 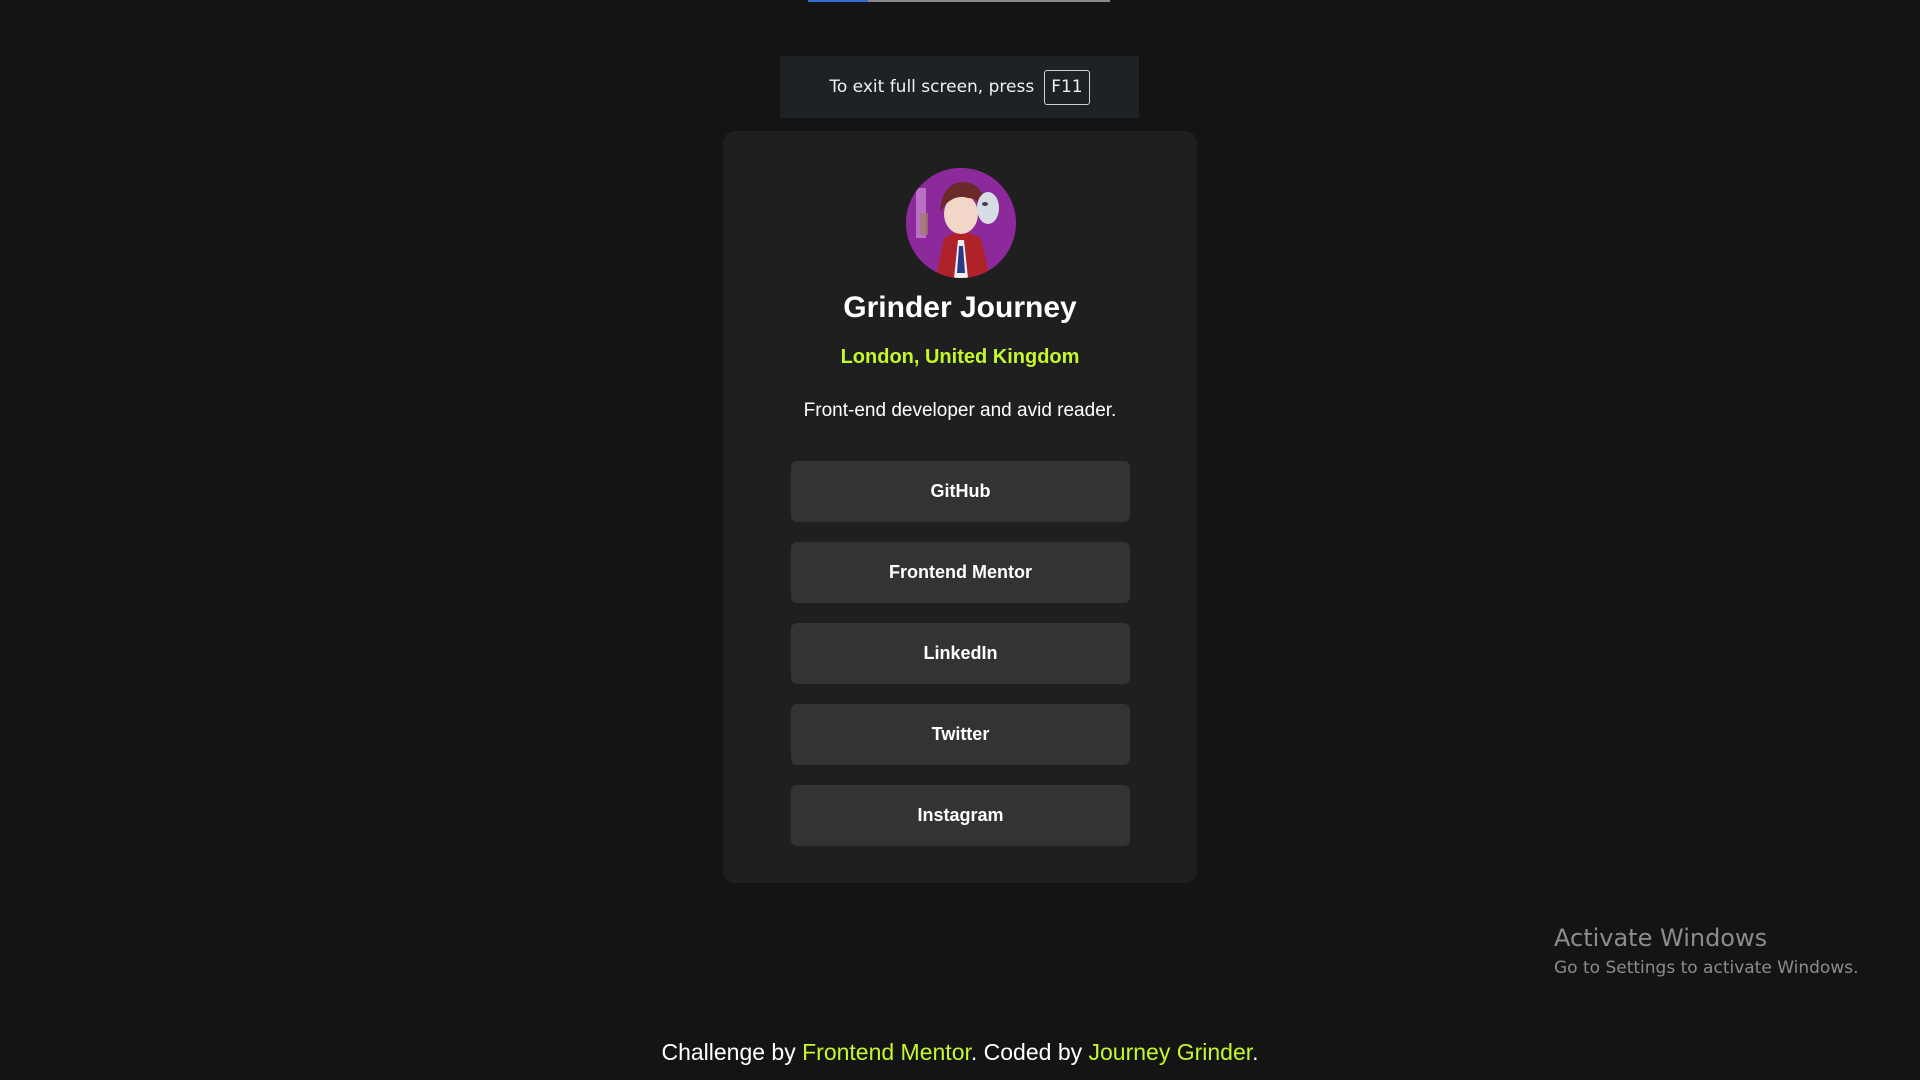 What do you see at coordinates (960, 653) in the screenshot?
I see `linkedin-link-button: LinkedIn` at bounding box center [960, 653].